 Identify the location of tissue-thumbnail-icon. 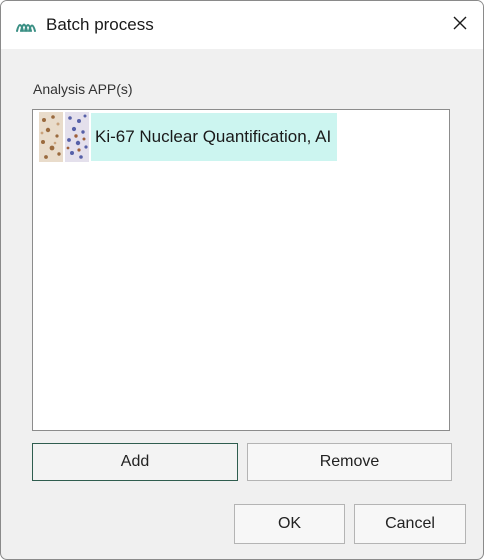
(64, 137).